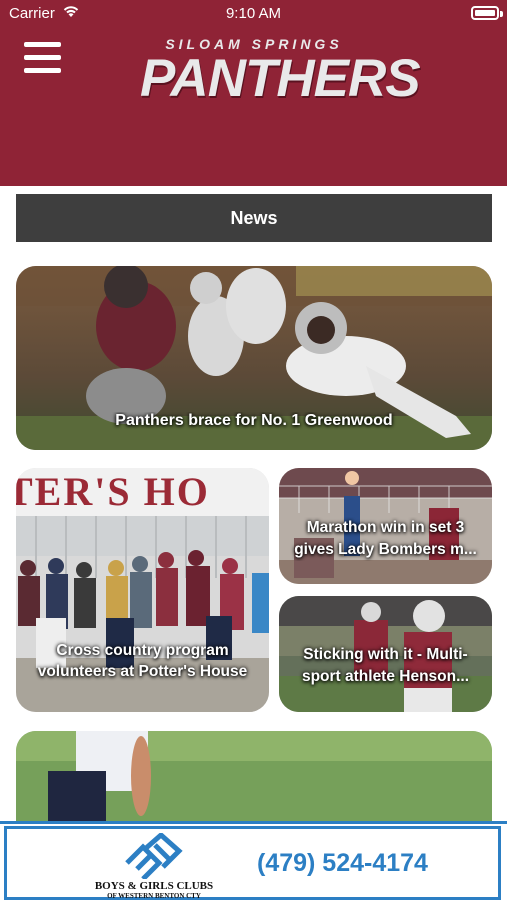 This screenshot has width=507, height=900. Describe the element at coordinates (254, 218) in the screenshot. I see `news-section-header: News` at that location.